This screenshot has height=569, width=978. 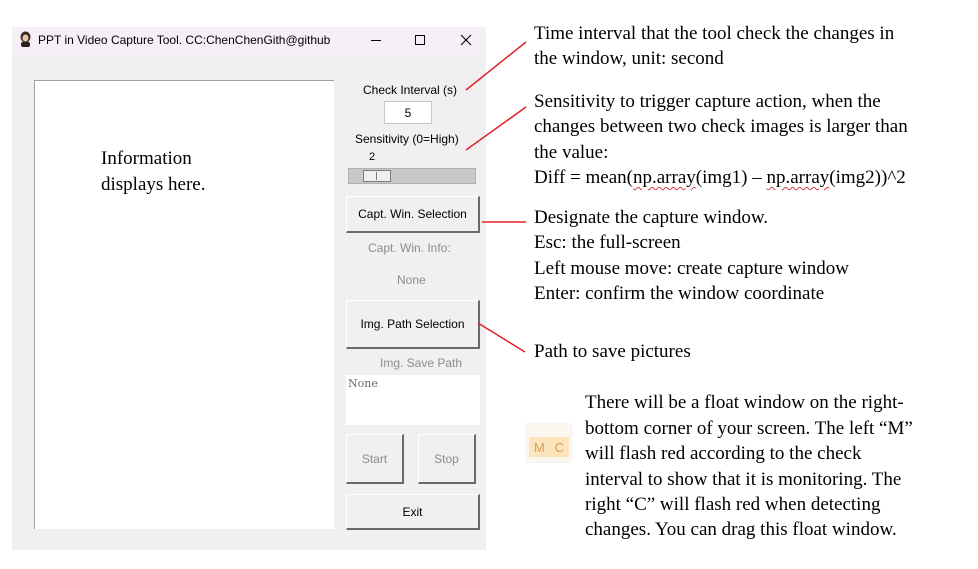 I want to click on float-window-indicator: M C, so click(x=549, y=447).